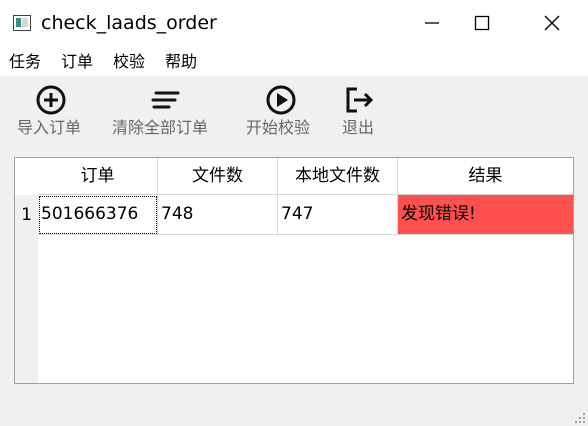 This screenshot has width=588, height=426. I want to click on table-corner-button, so click(27, 176).